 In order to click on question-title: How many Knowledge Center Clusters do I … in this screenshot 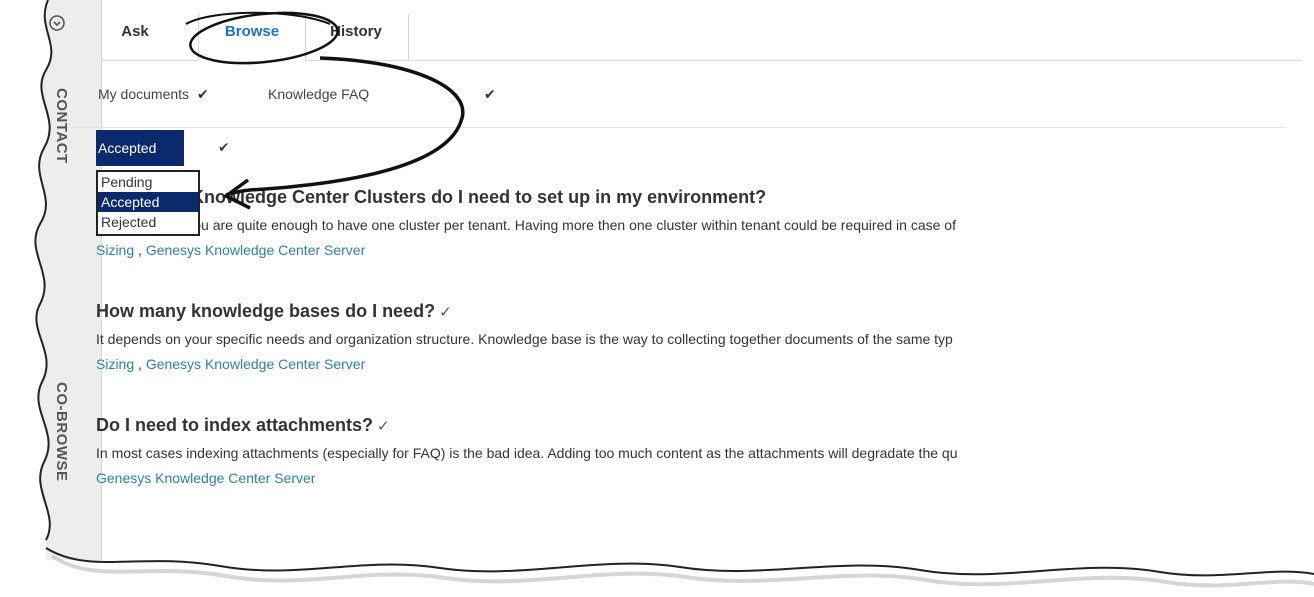, I will do `click(691, 197)`.